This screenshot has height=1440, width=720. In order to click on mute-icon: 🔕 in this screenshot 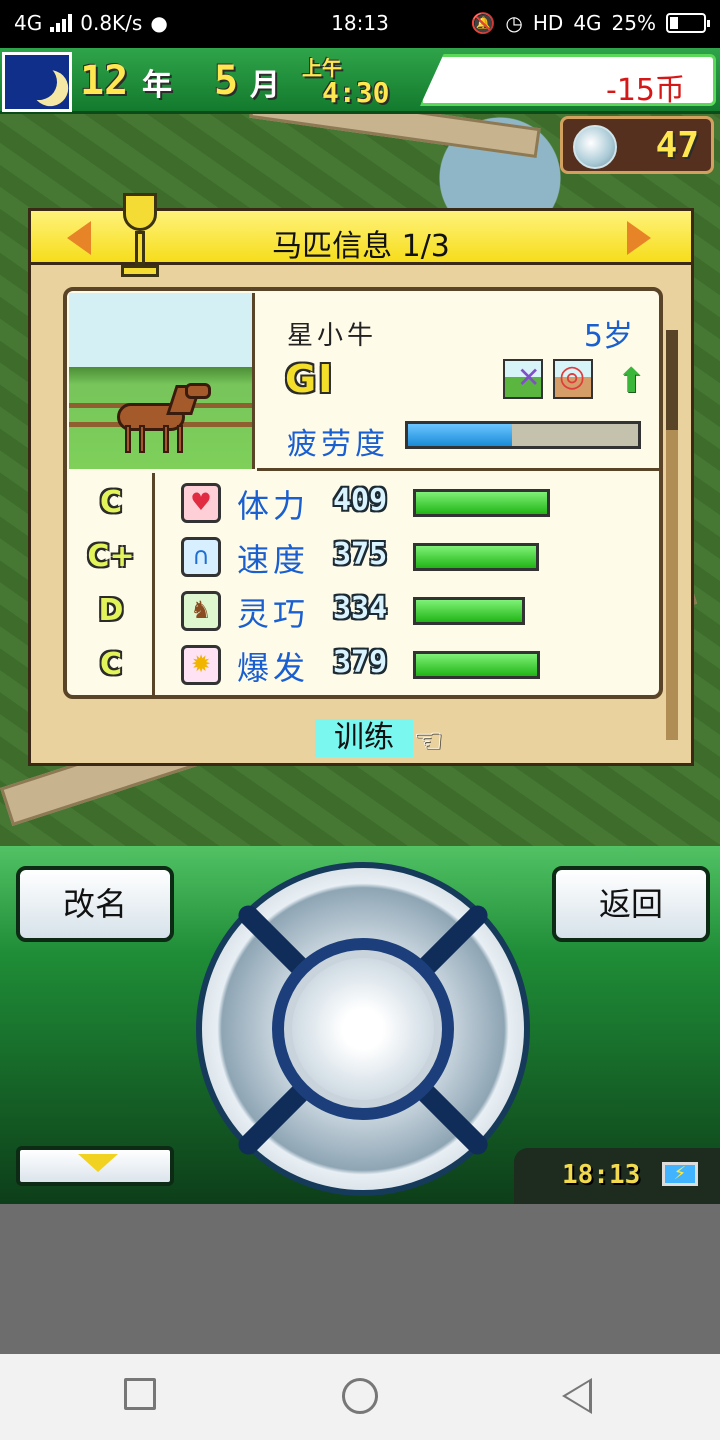, I will do `click(483, 23)`.